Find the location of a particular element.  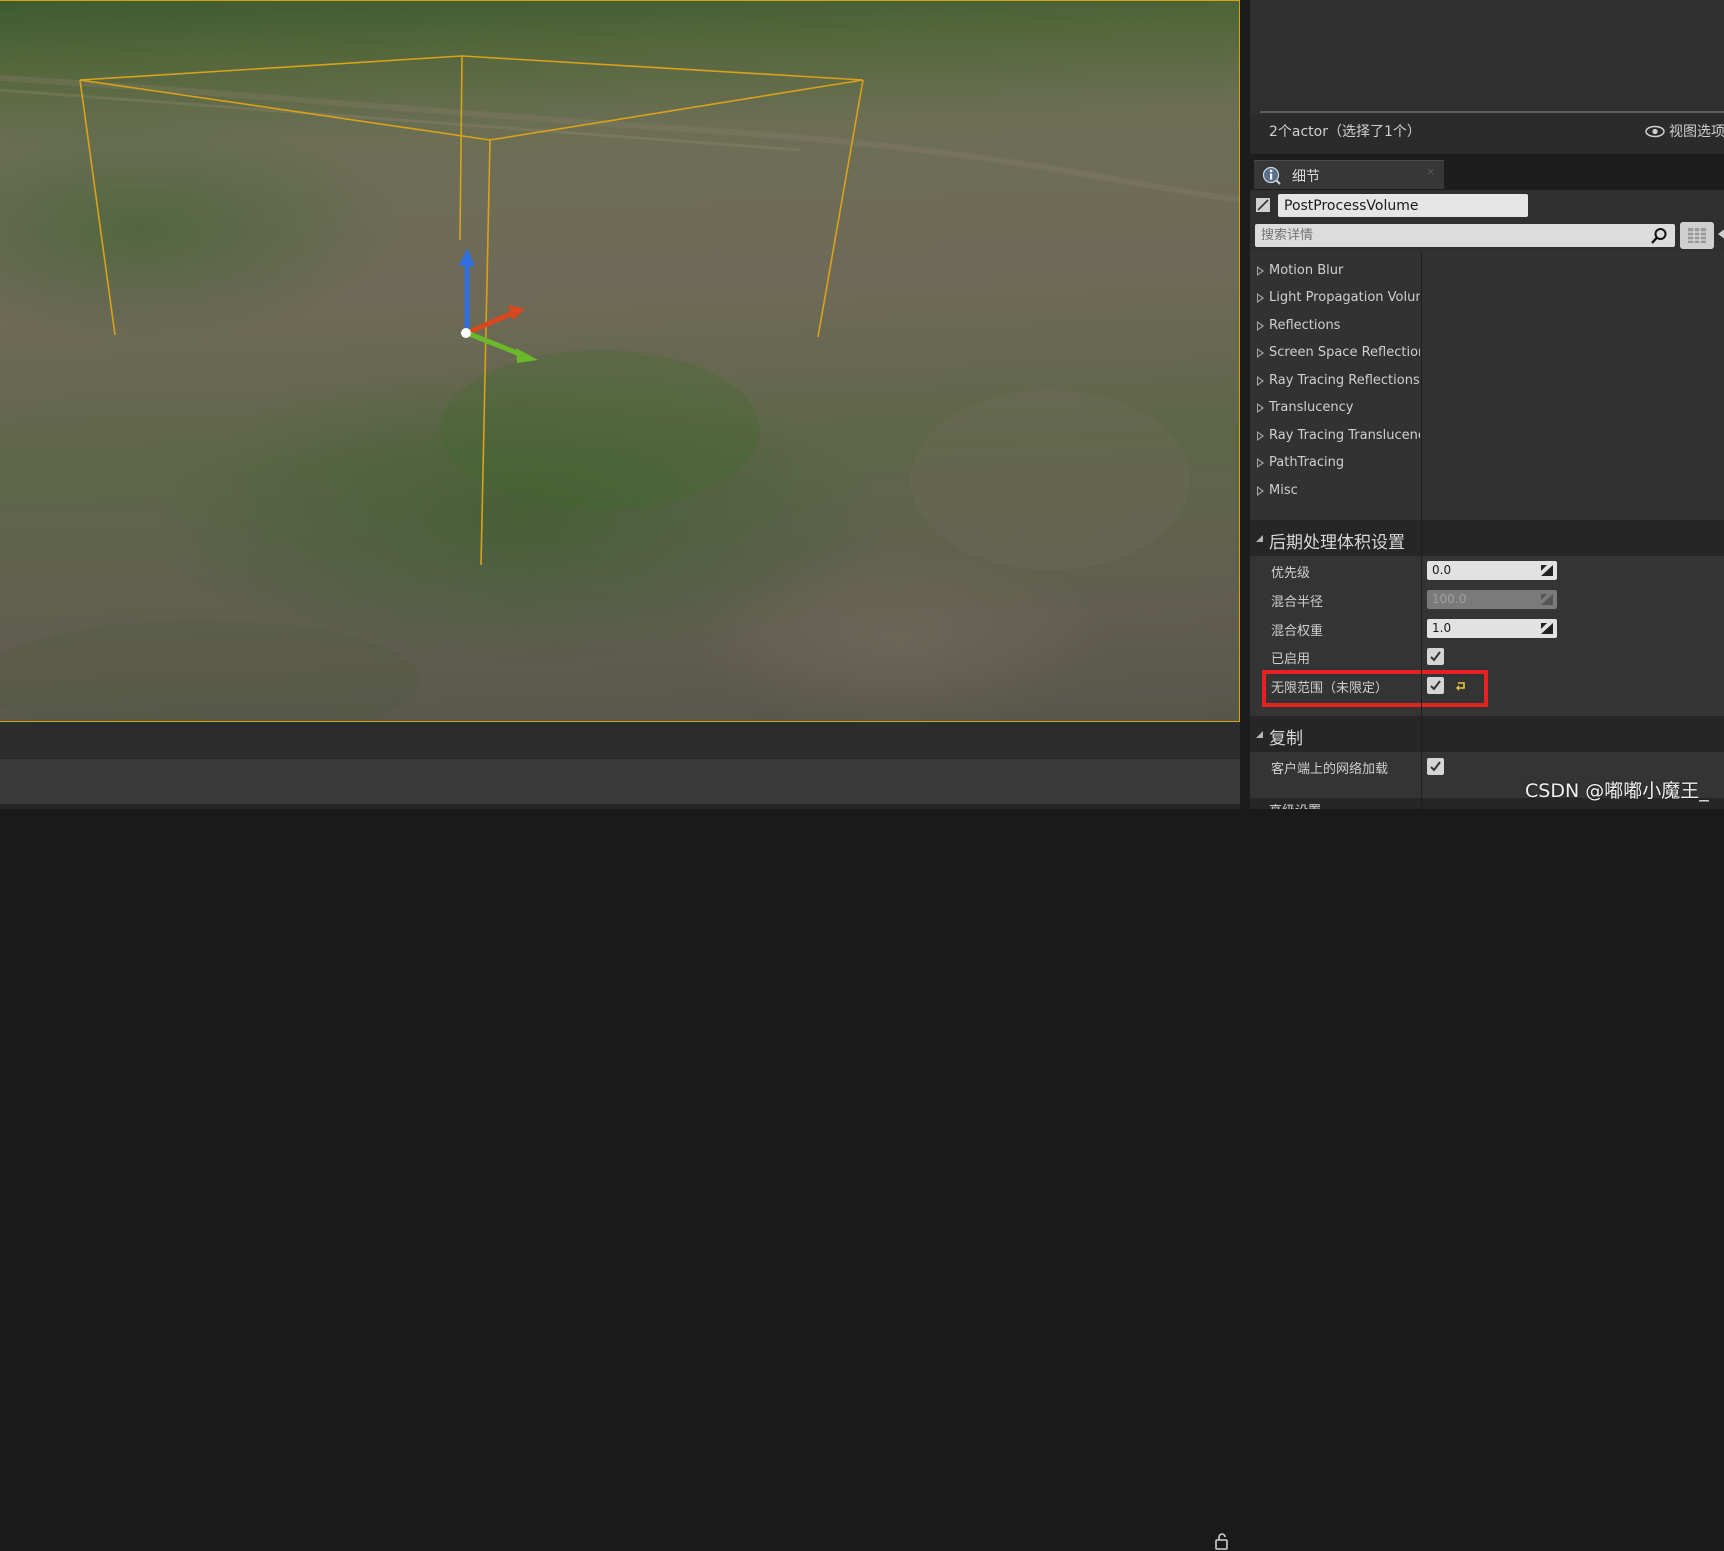

grid-icon is located at coordinates (1697, 235).